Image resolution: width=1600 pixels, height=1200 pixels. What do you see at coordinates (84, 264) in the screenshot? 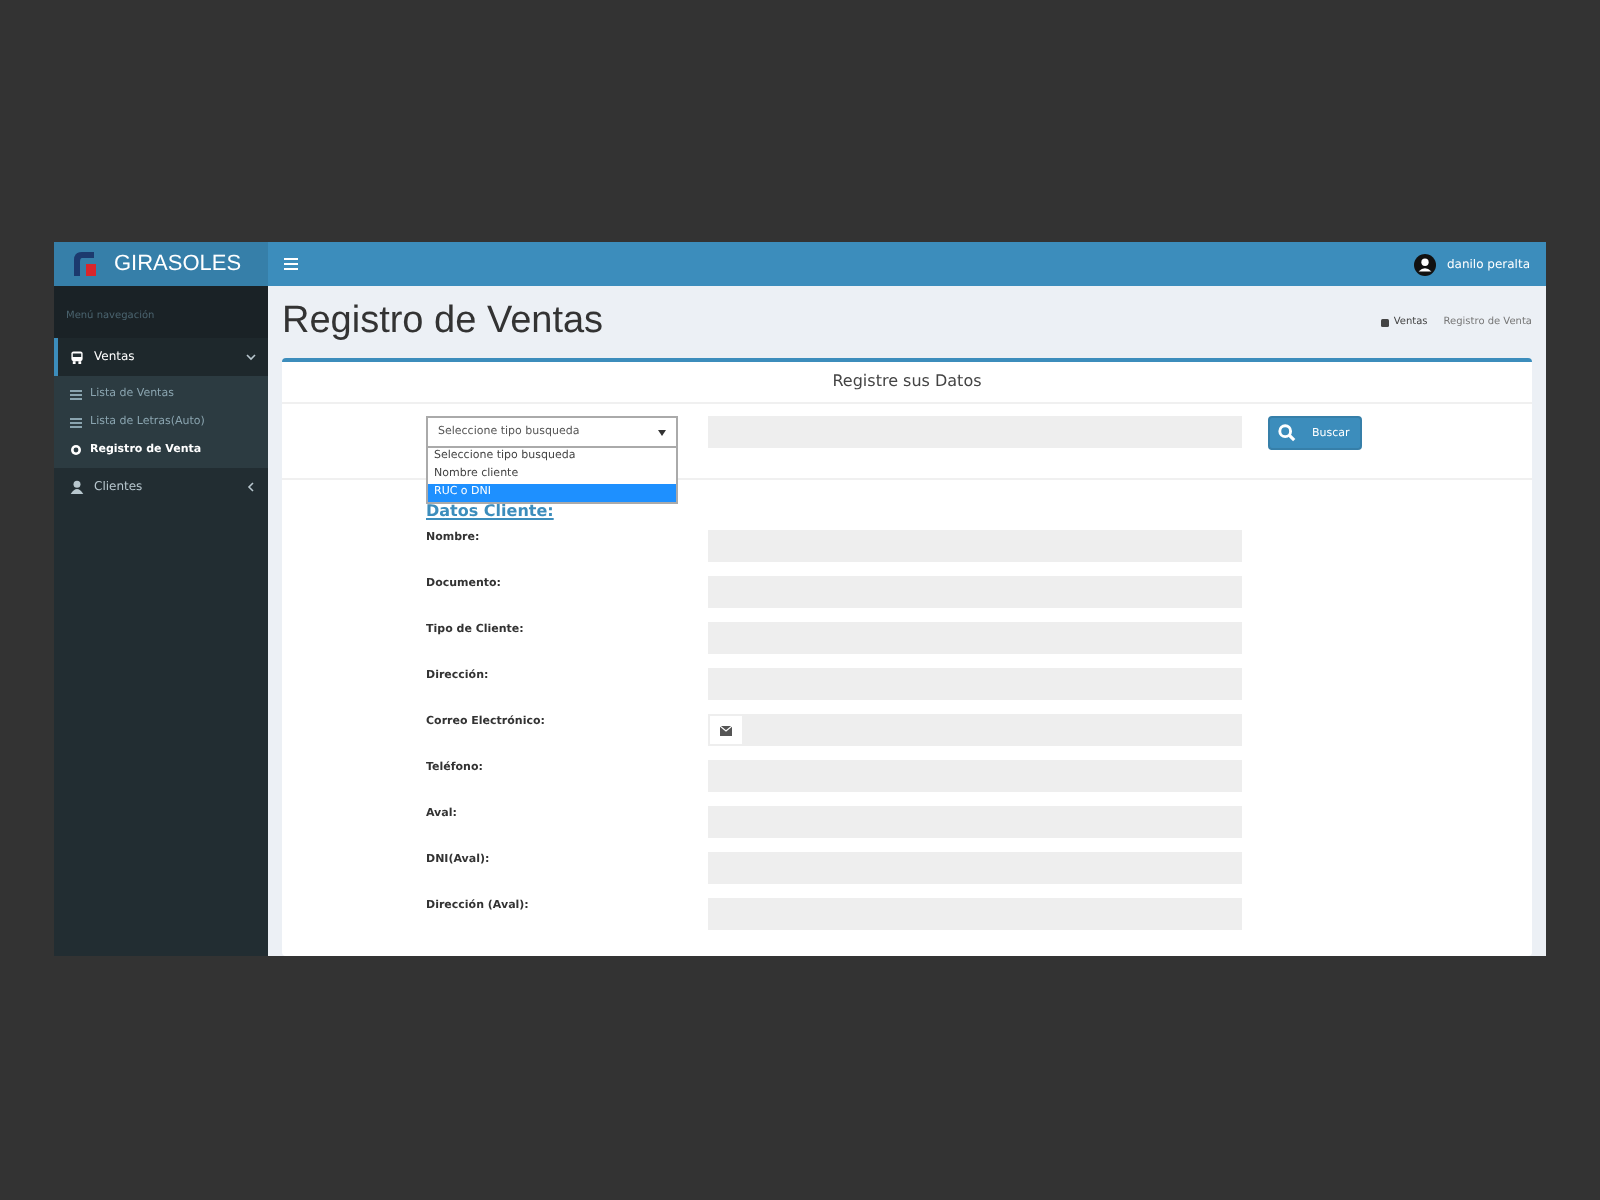
I see `logo-icon` at bounding box center [84, 264].